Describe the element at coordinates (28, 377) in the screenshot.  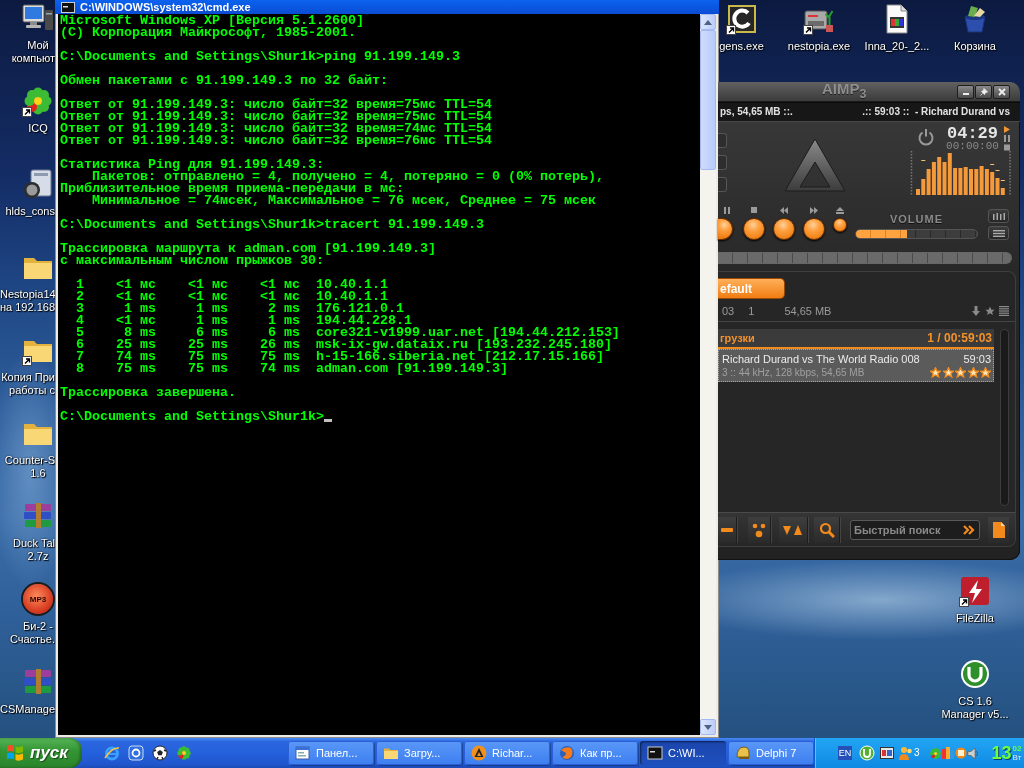
I see `icon-label: Копия При` at that location.